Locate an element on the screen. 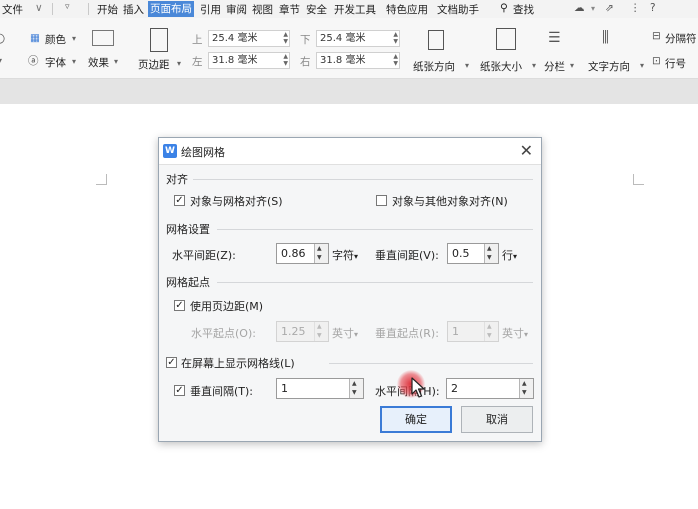  font-button: 字体 is located at coordinates (55, 62).